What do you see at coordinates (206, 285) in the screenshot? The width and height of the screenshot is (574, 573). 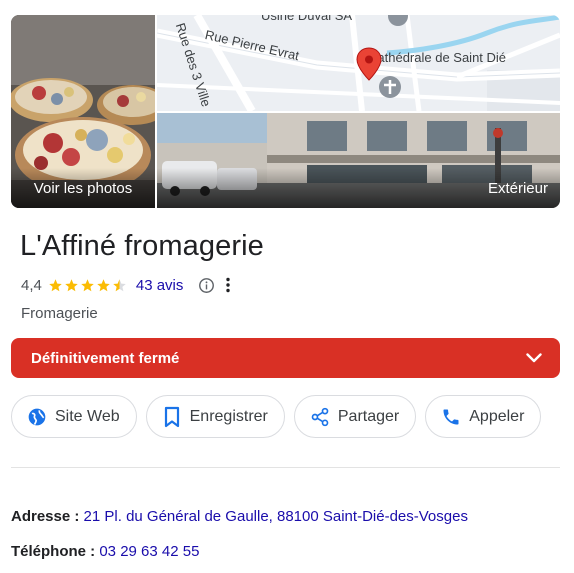 I see `info-icon` at bounding box center [206, 285].